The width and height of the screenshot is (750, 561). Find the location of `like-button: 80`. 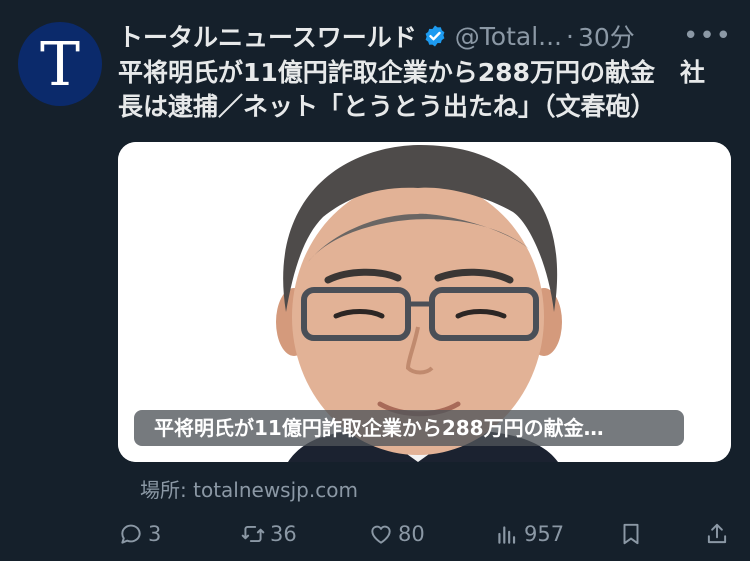

like-button: 80 is located at coordinates (396, 534).